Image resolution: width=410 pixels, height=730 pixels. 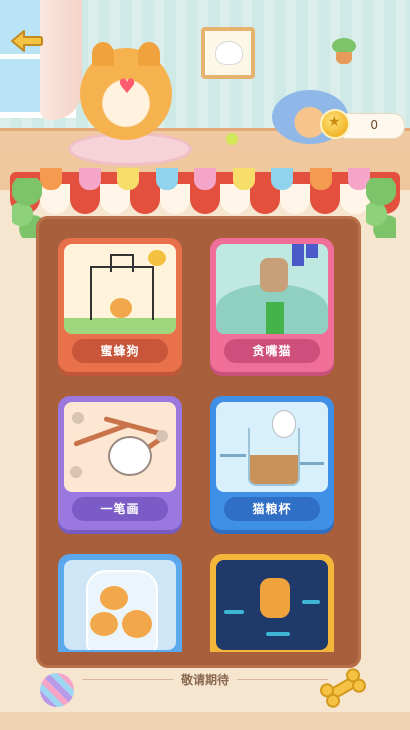 I want to click on game-card-greedy-cat: 贪嘴猫, so click(x=272, y=305).